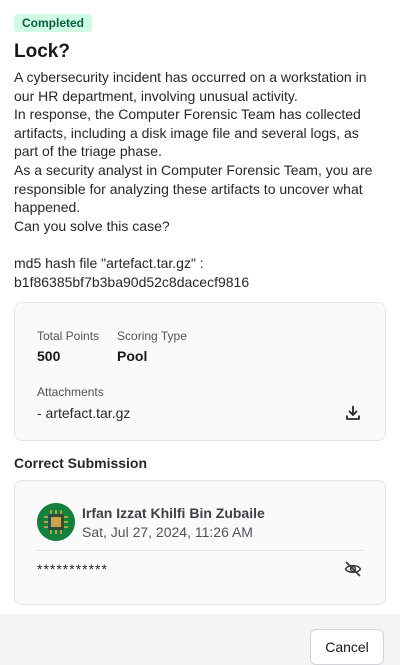 This screenshot has height=665, width=400. I want to click on attachments-label: Attachments, so click(70, 392).